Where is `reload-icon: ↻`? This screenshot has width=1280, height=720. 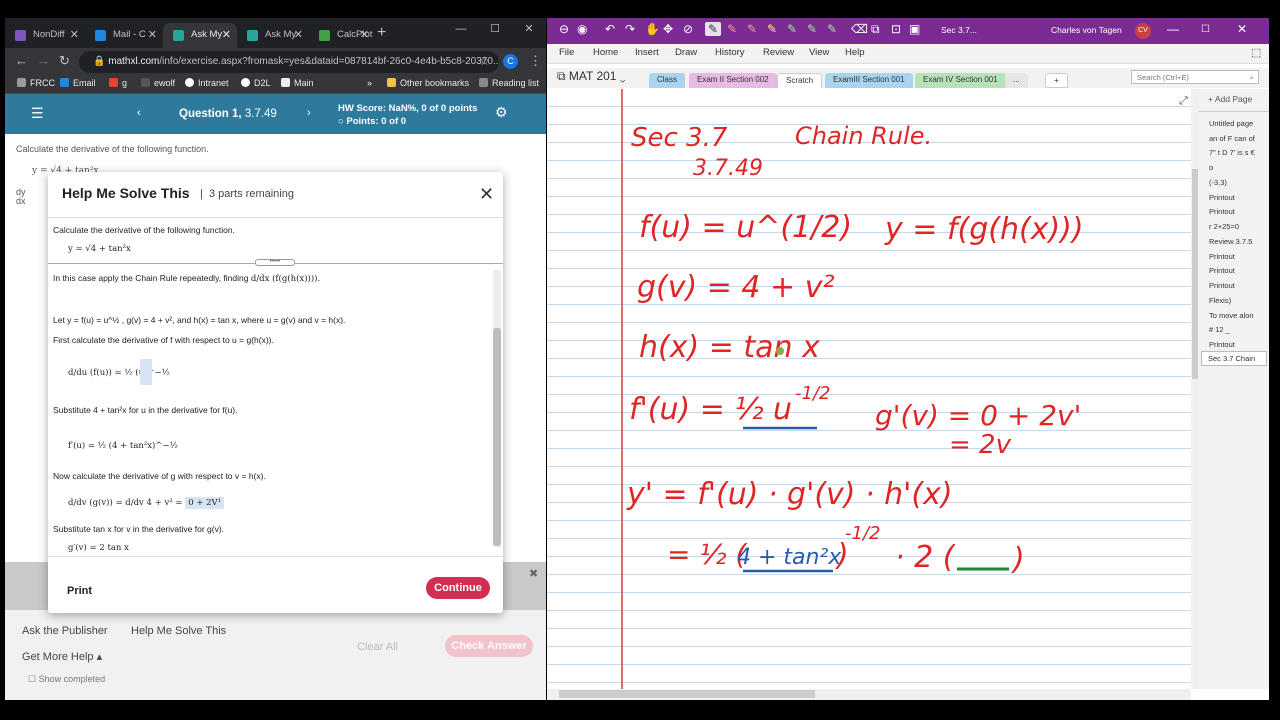 reload-icon: ↻ is located at coordinates (64, 61).